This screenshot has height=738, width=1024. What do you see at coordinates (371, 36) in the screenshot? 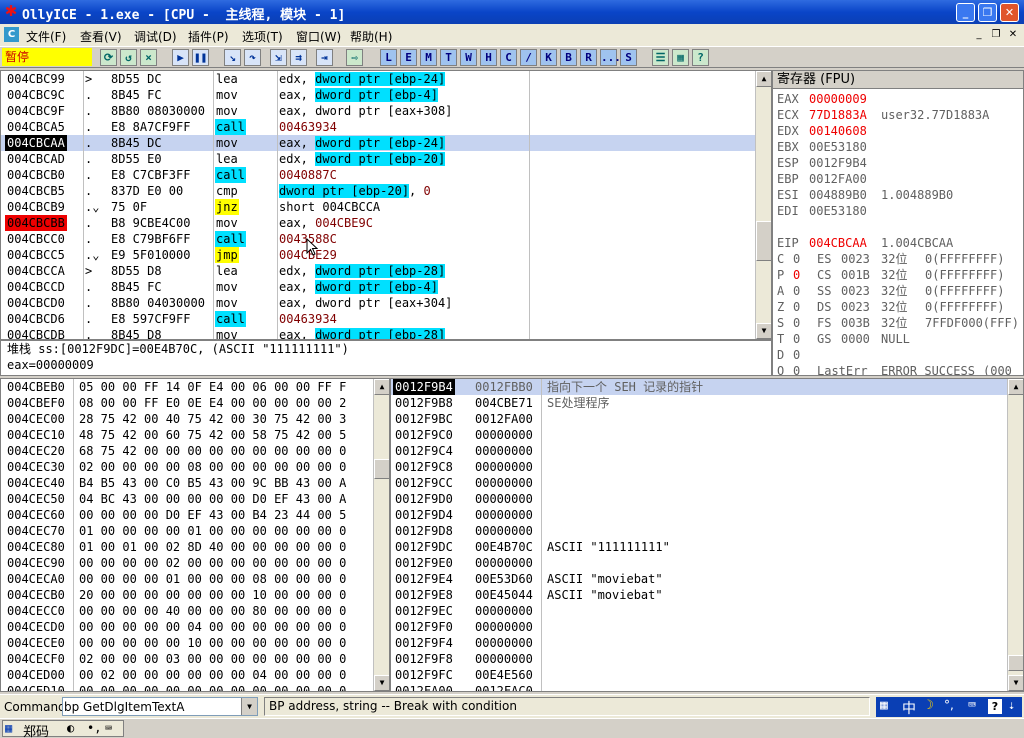
I see `menu-help: 帮助(H)` at bounding box center [371, 36].